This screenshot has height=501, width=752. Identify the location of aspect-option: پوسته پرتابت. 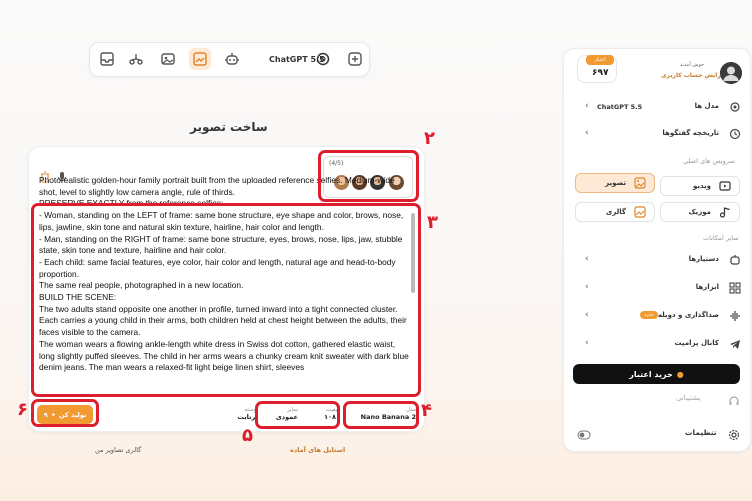
(240, 414).